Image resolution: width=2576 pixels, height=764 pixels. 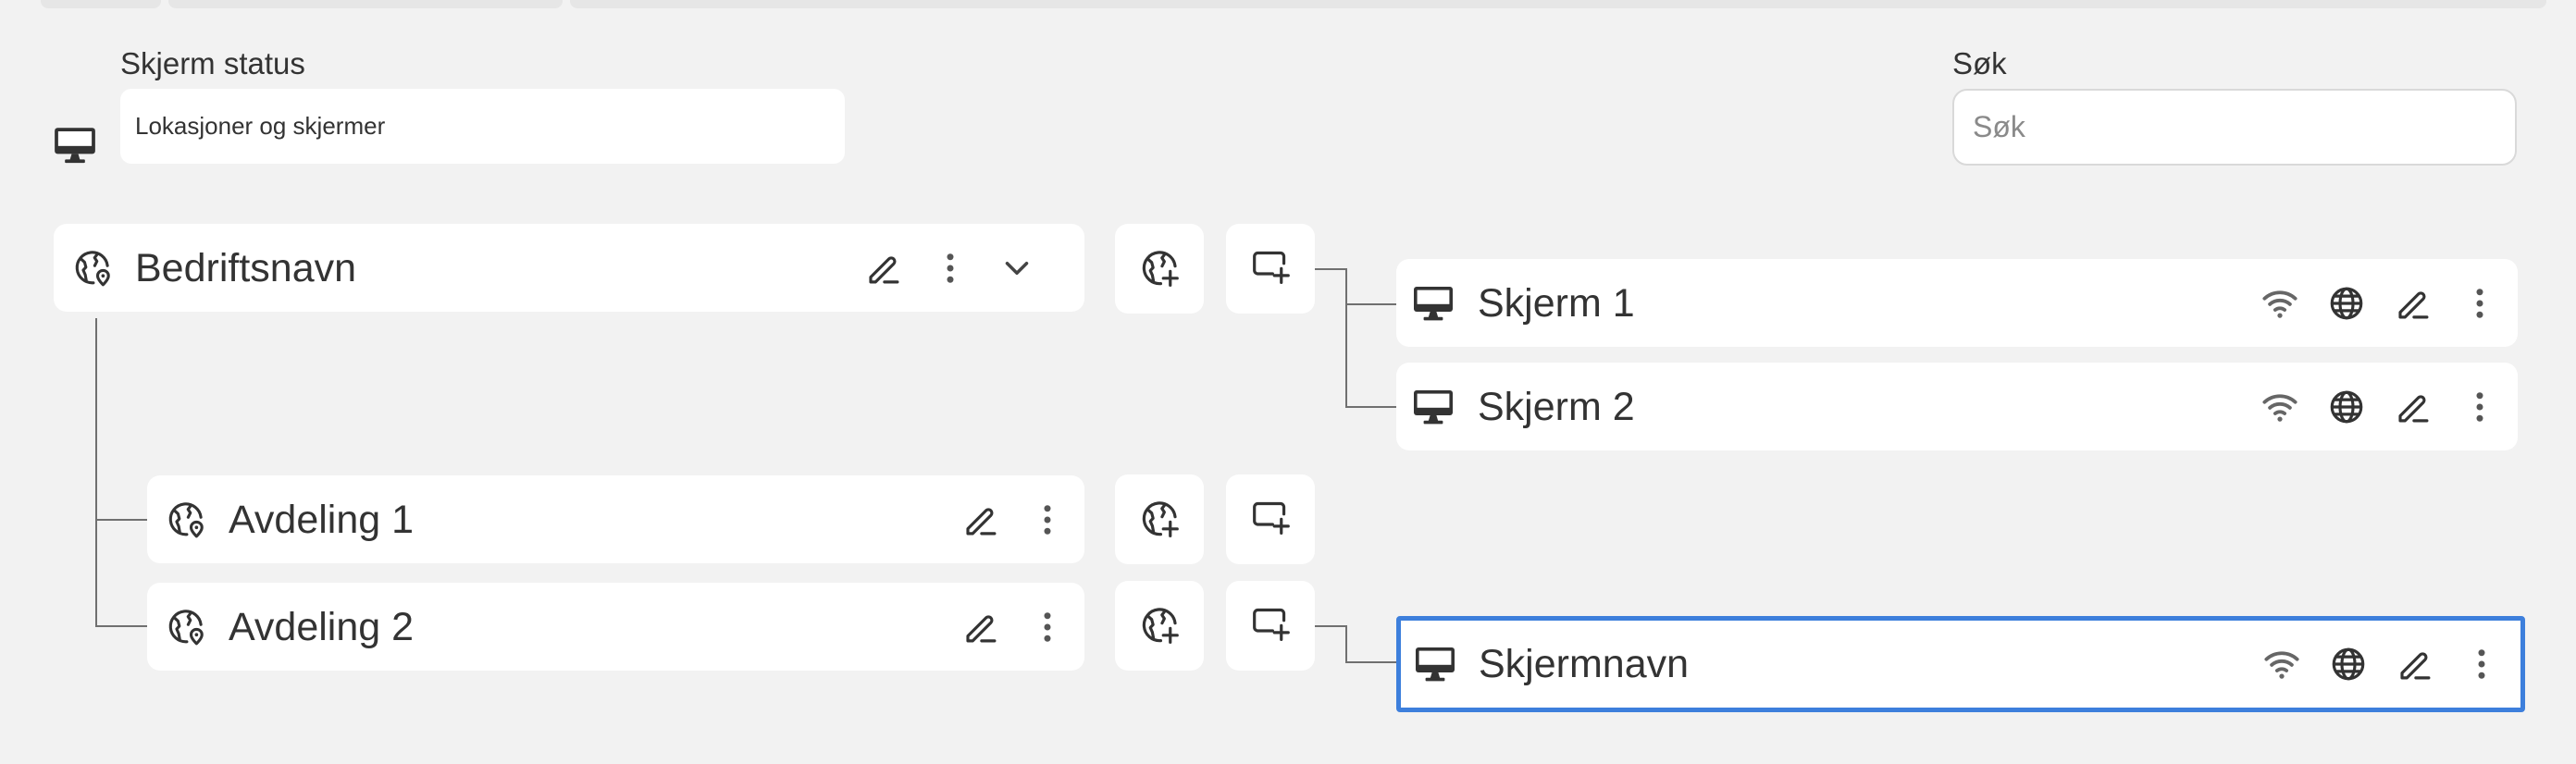 What do you see at coordinates (1017, 268) in the screenshot?
I see `chevron-down-icon` at bounding box center [1017, 268].